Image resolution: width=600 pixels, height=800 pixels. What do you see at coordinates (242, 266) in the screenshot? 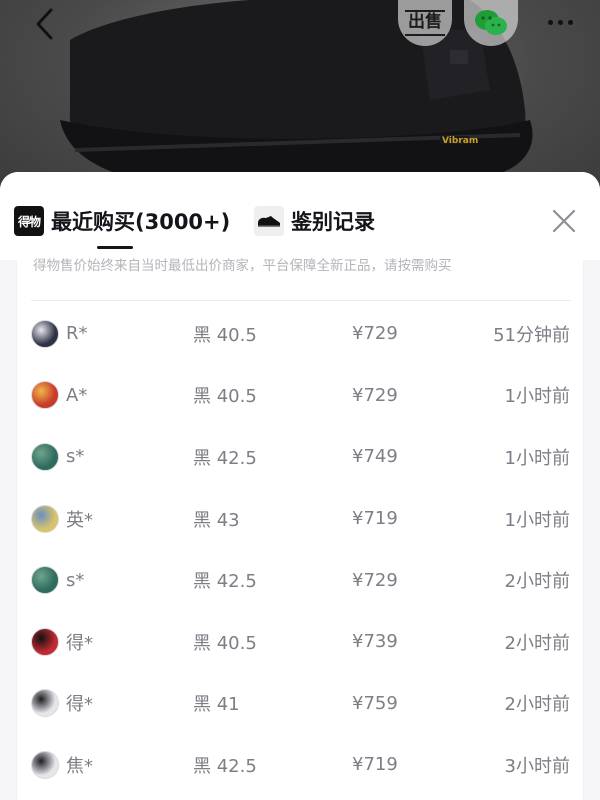
I see `price-notice: 得物售价始终来自当时最低出价商家，平台保障全新正品，请按需购买` at bounding box center [242, 266].